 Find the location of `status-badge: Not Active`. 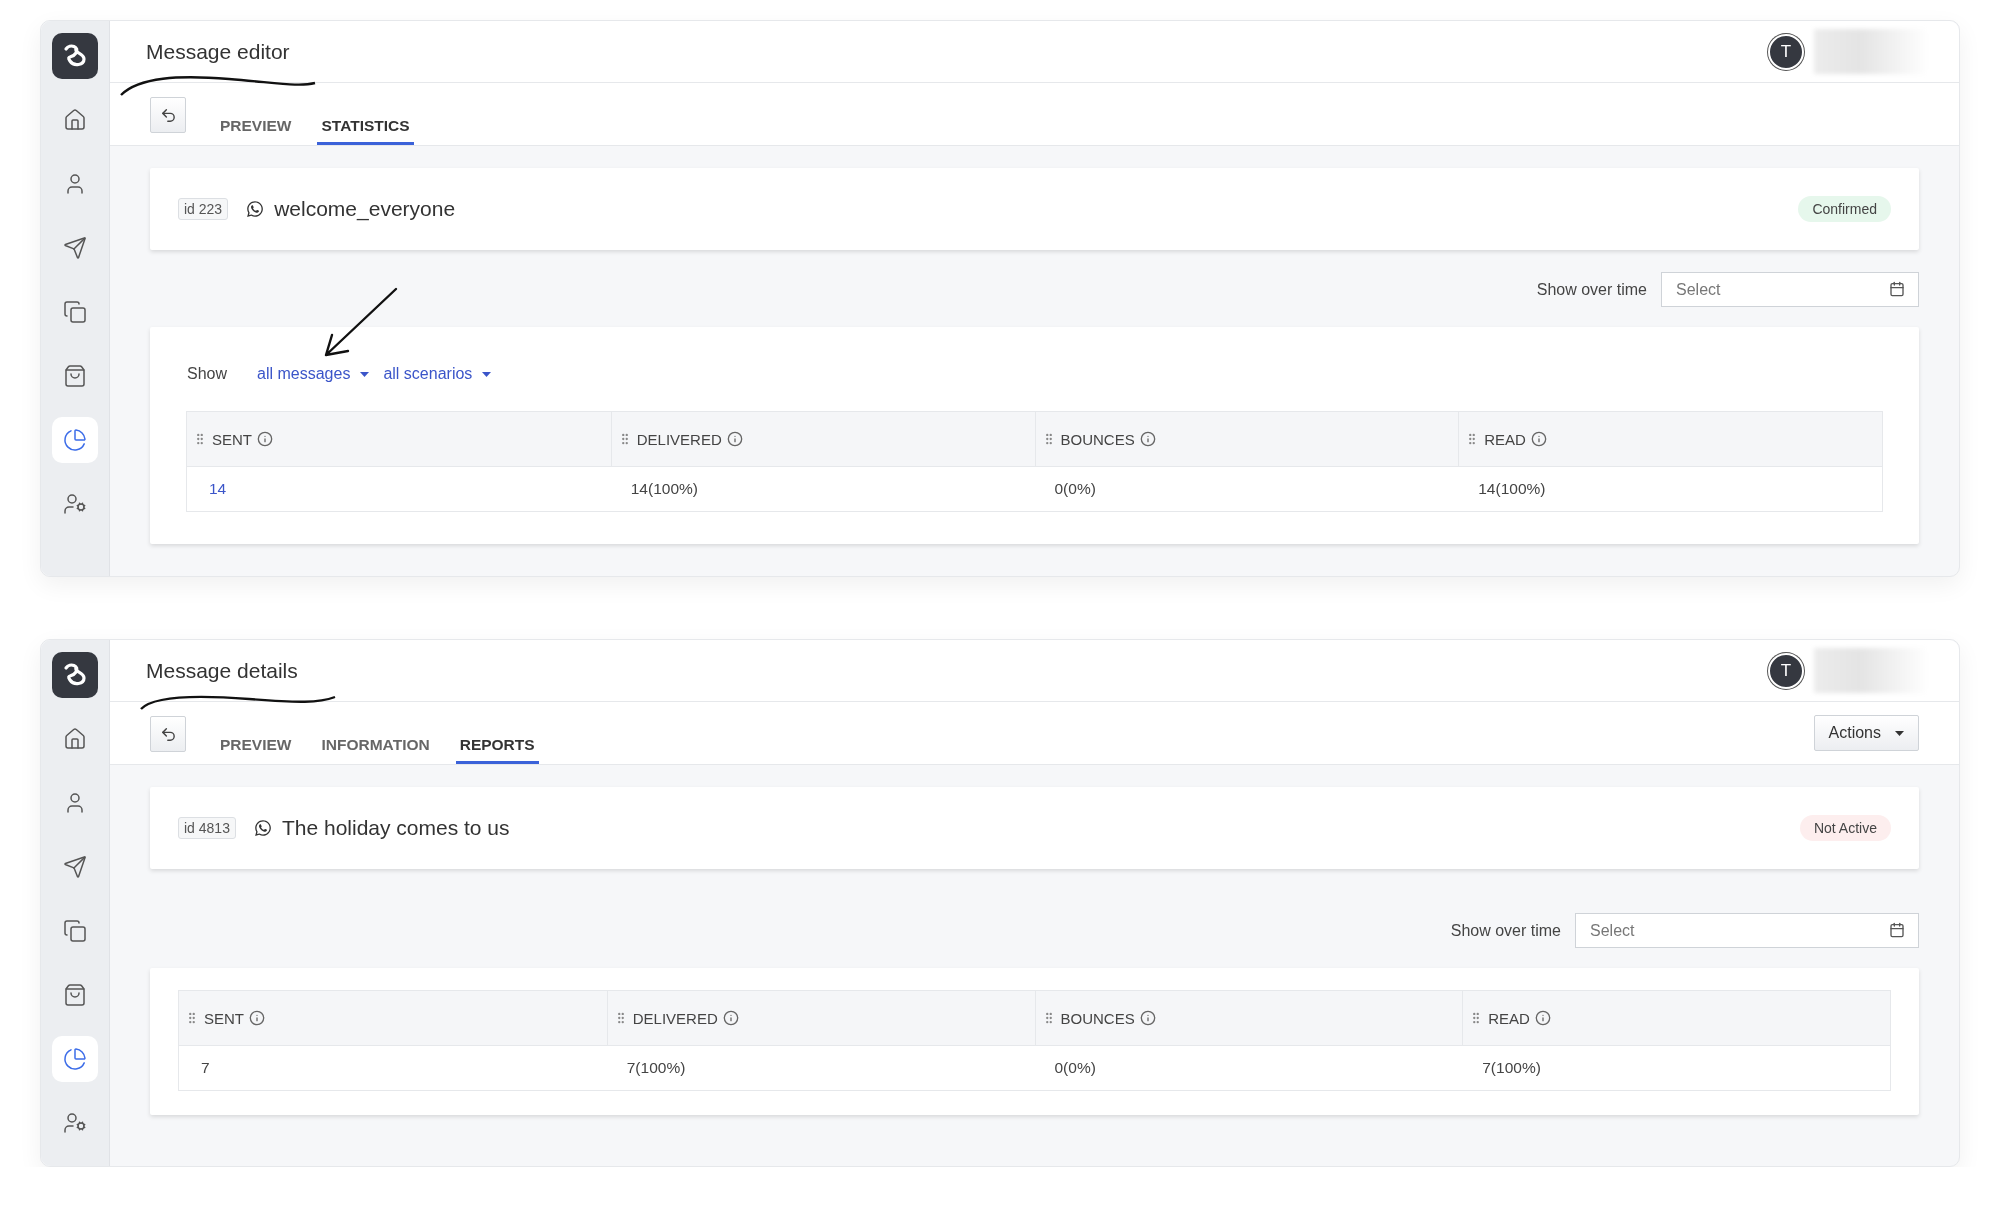

status-badge: Not Active is located at coordinates (1845, 828).